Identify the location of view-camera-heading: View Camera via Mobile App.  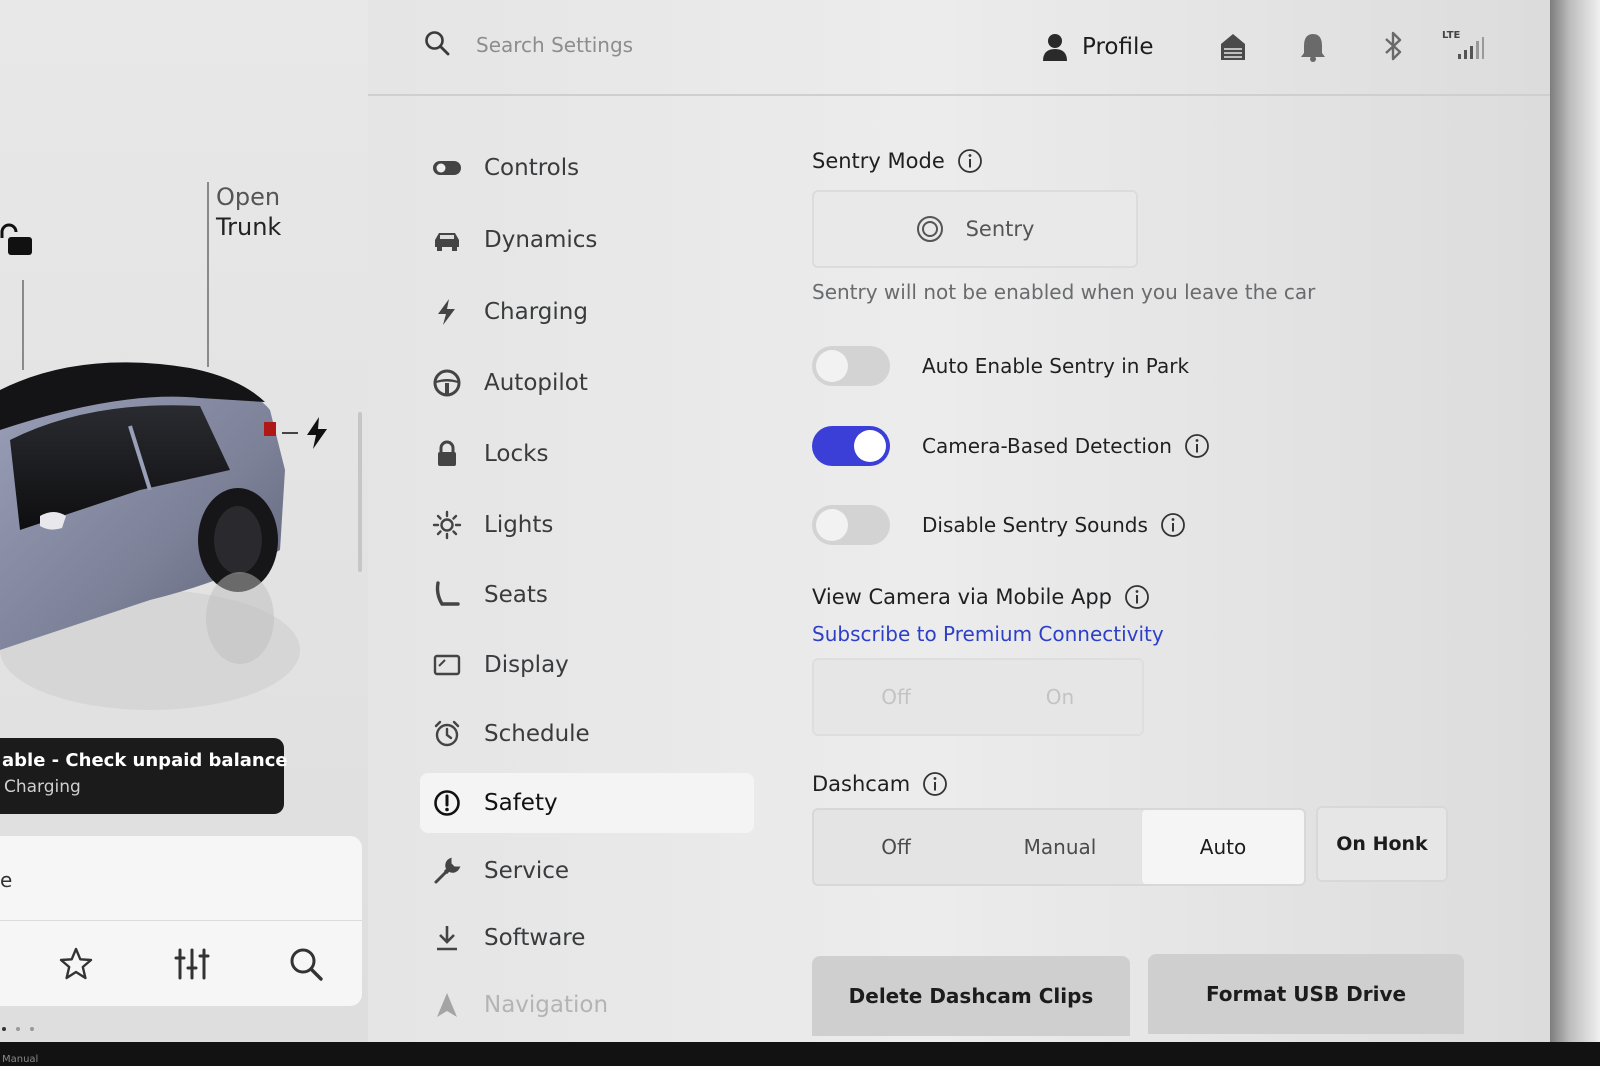
(981, 597).